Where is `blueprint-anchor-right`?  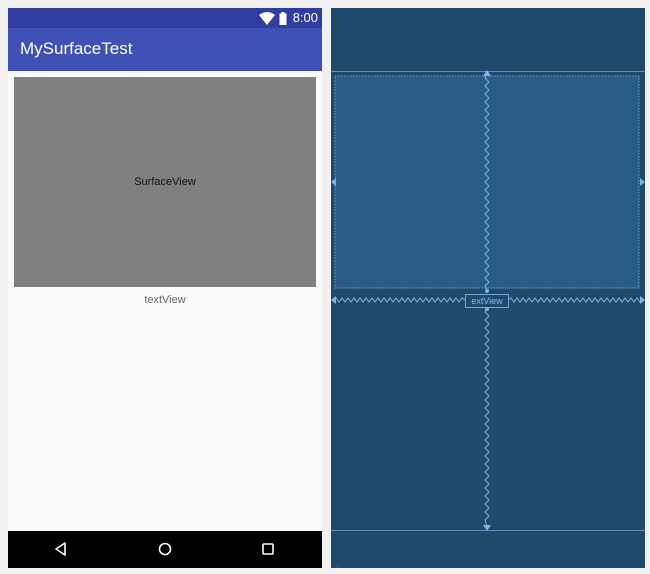 blueprint-anchor-right is located at coordinates (642, 182).